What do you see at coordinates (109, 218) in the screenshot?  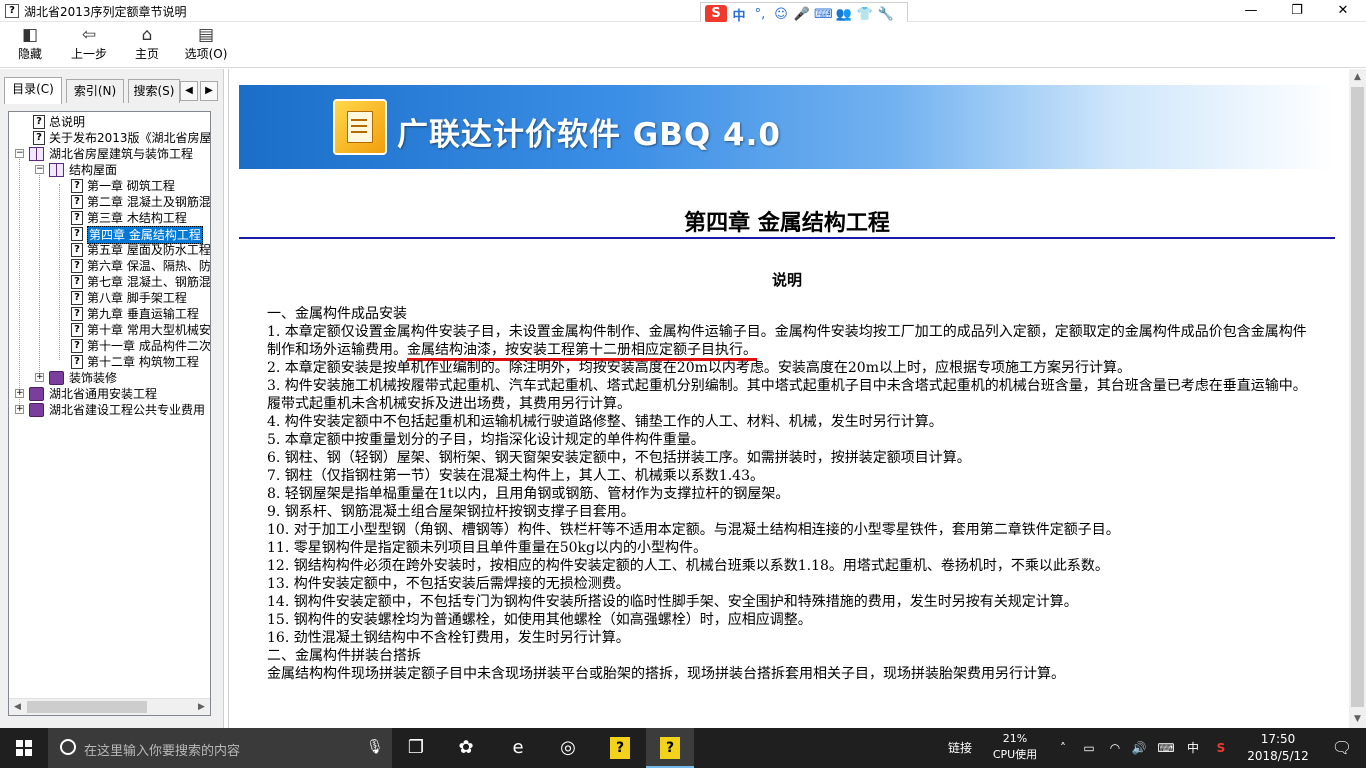 I see `tree-item-chapter-3: ? 第三章 木结构工程` at bounding box center [109, 218].